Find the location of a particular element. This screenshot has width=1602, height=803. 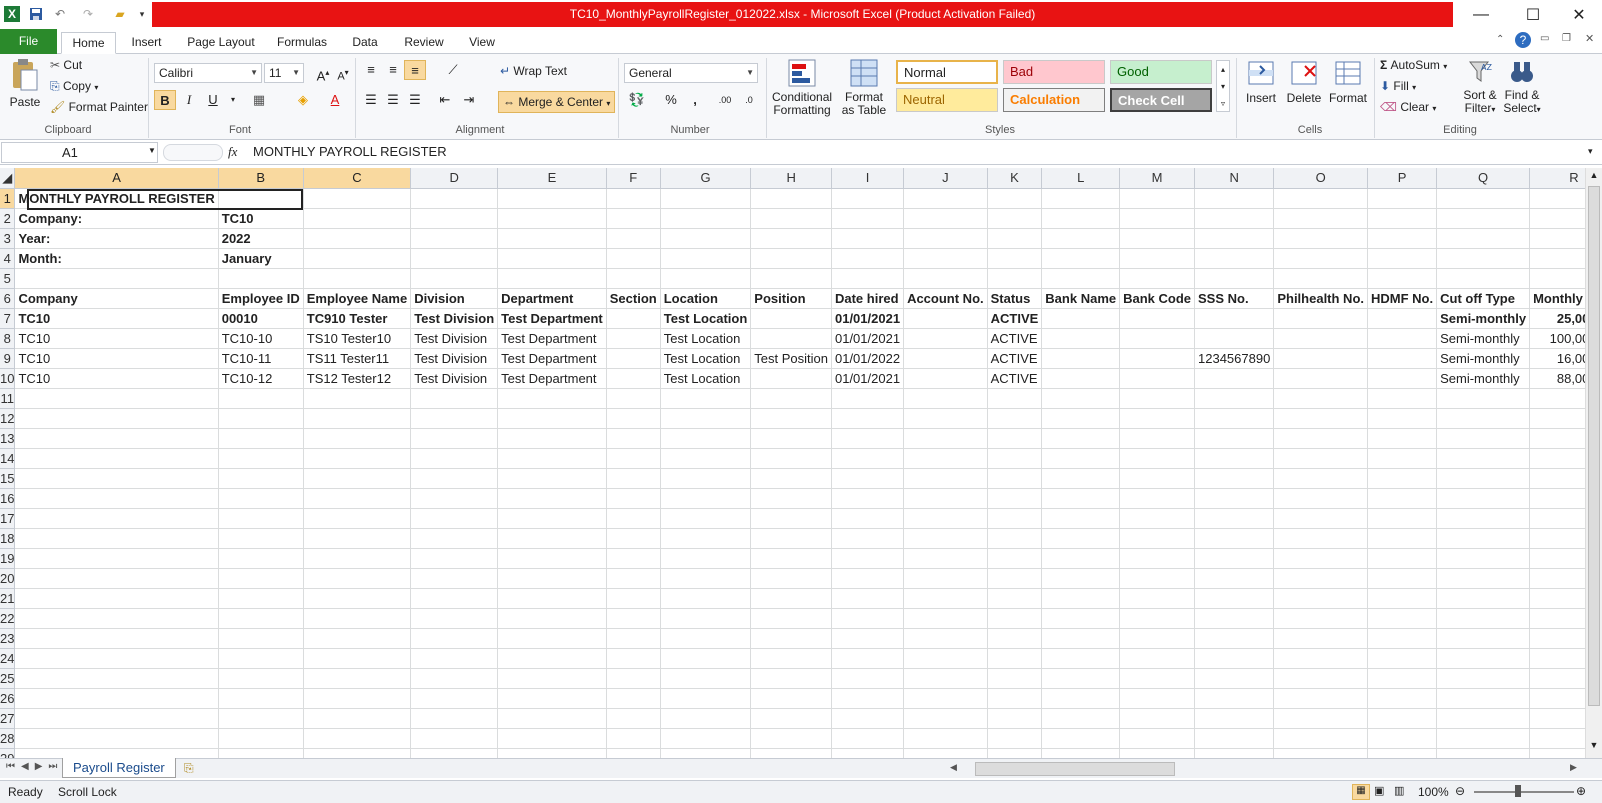

cell-q19 is located at coordinates (1483, 558).